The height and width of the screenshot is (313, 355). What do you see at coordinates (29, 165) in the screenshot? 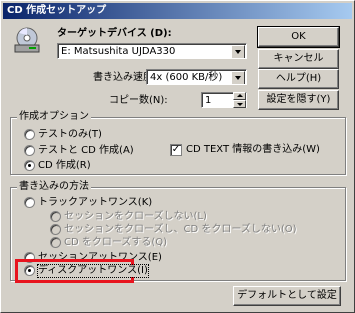
I see `create-cd-radio` at bounding box center [29, 165].